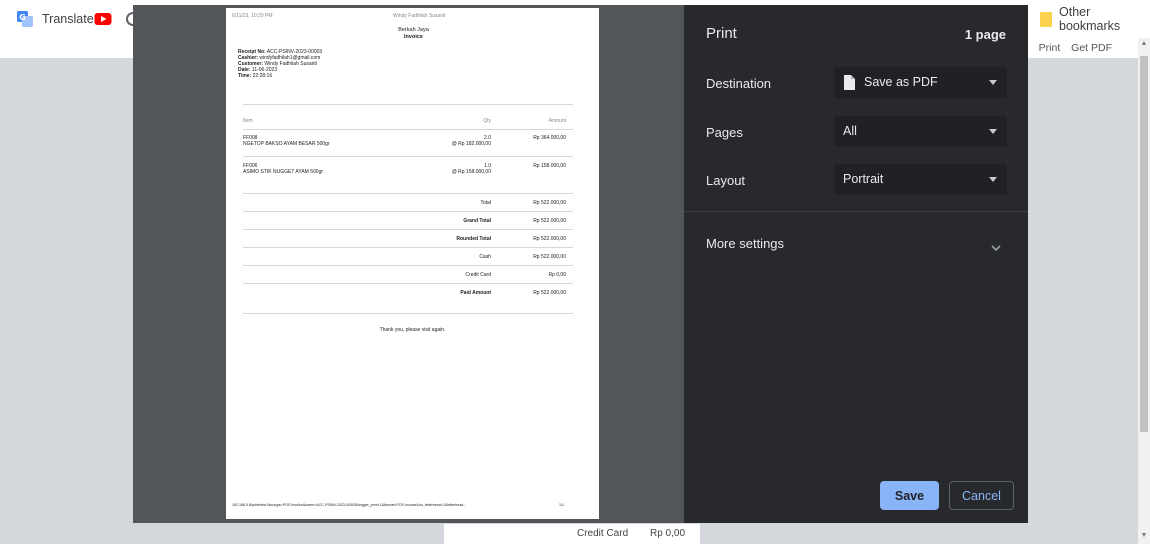  Describe the element at coordinates (485, 203) in the screenshot. I see `preview-total-label: Total` at that location.